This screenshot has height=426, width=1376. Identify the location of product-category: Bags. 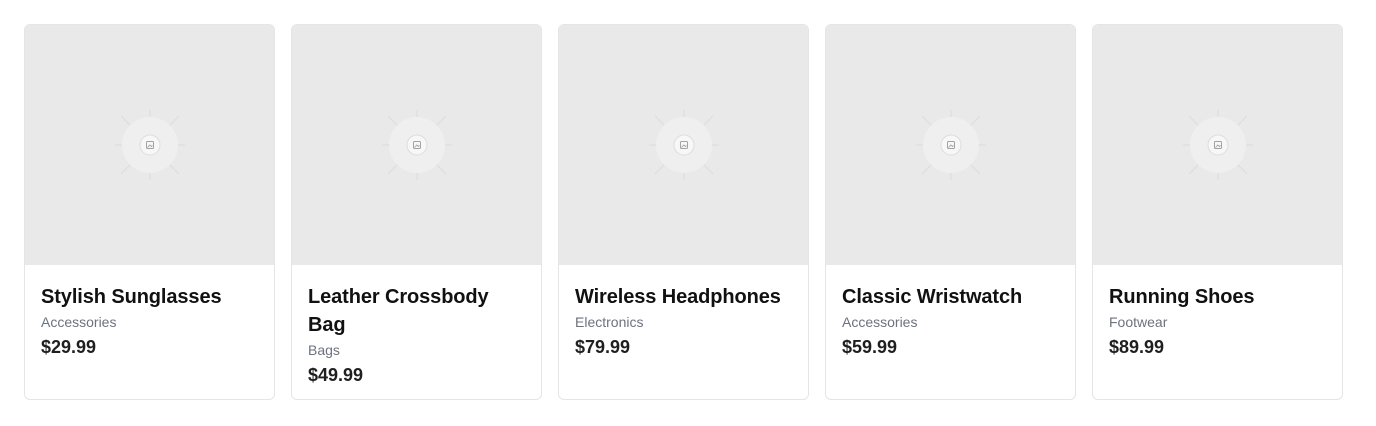
(324, 350).